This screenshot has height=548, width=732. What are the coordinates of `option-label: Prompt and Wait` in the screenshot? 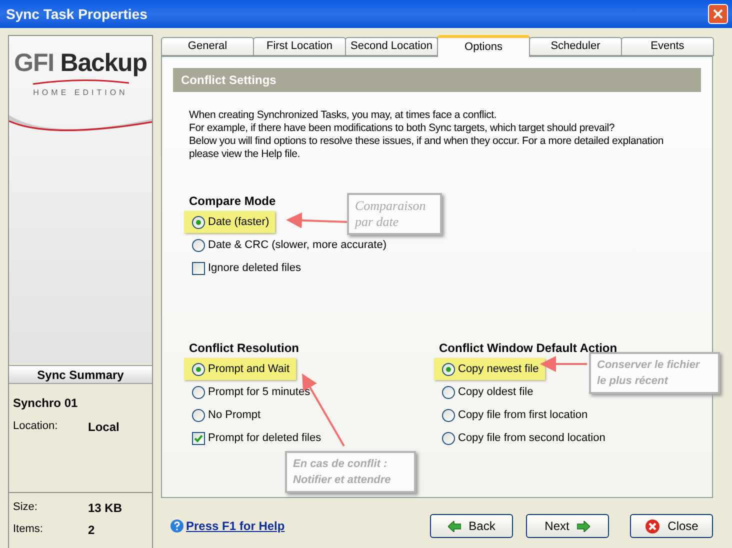 It's located at (249, 369).